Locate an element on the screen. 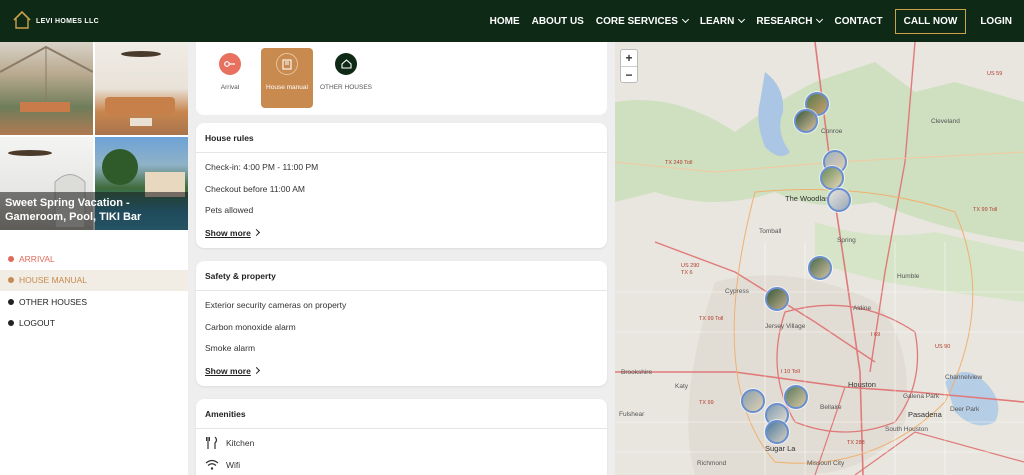 The width and height of the screenshot is (1024, 475). utensils-icon is located at coordinates (212, 442).